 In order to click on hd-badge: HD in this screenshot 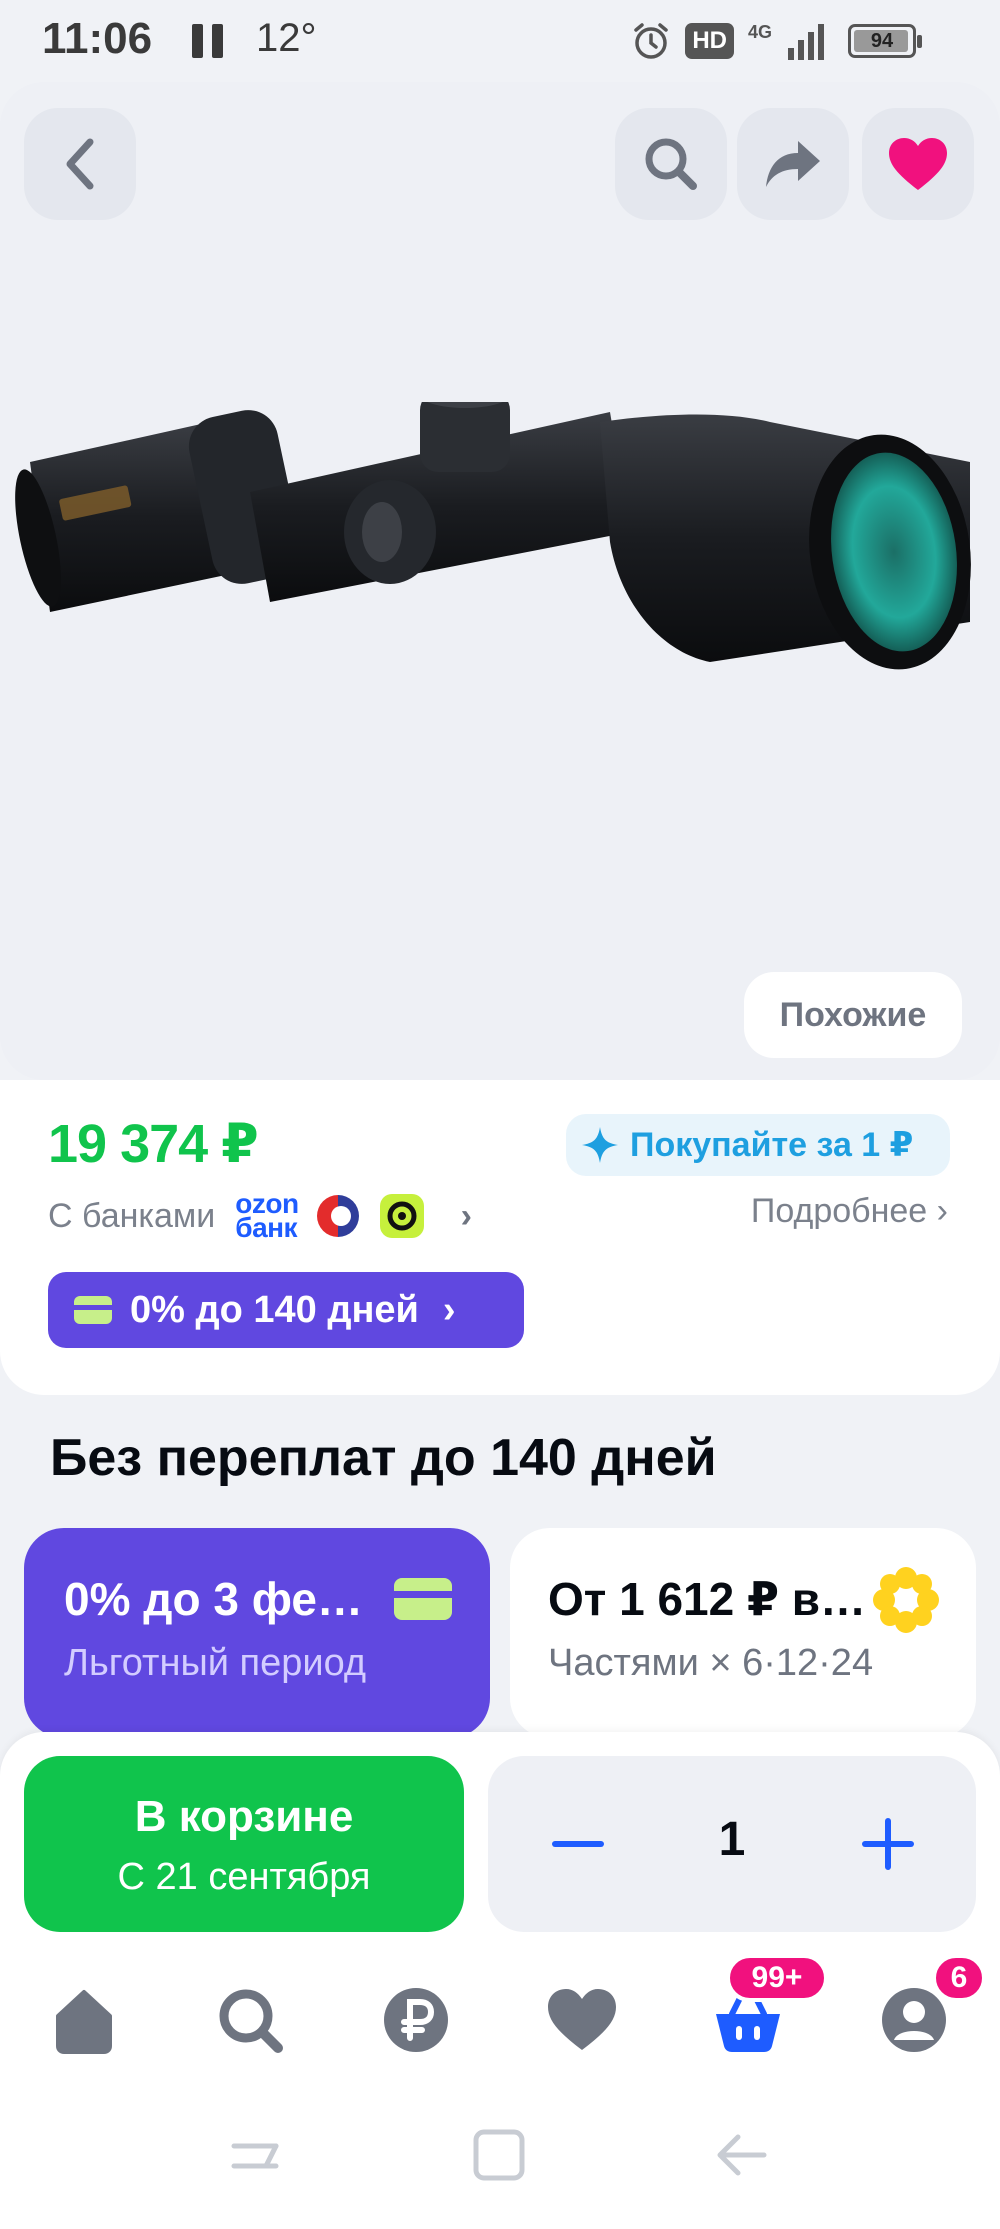, I will do `click(709, 41)`.